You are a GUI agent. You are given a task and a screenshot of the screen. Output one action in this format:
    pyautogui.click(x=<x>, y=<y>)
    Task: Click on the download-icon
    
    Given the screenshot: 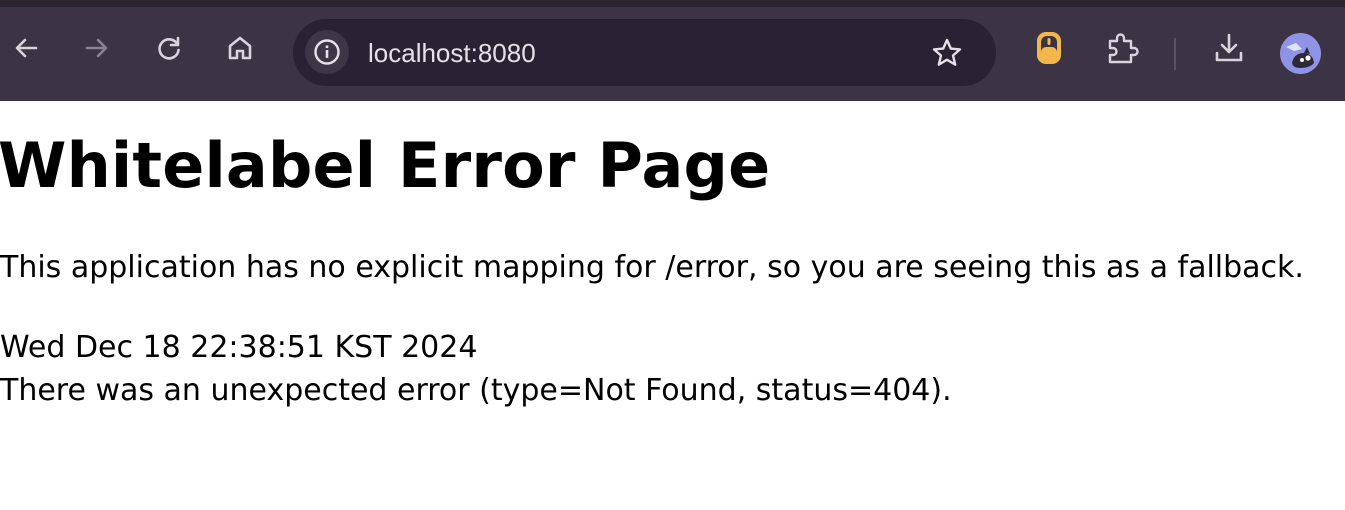 What is the action you would take?
    pyautogui.click(x=1229, y=47)
    